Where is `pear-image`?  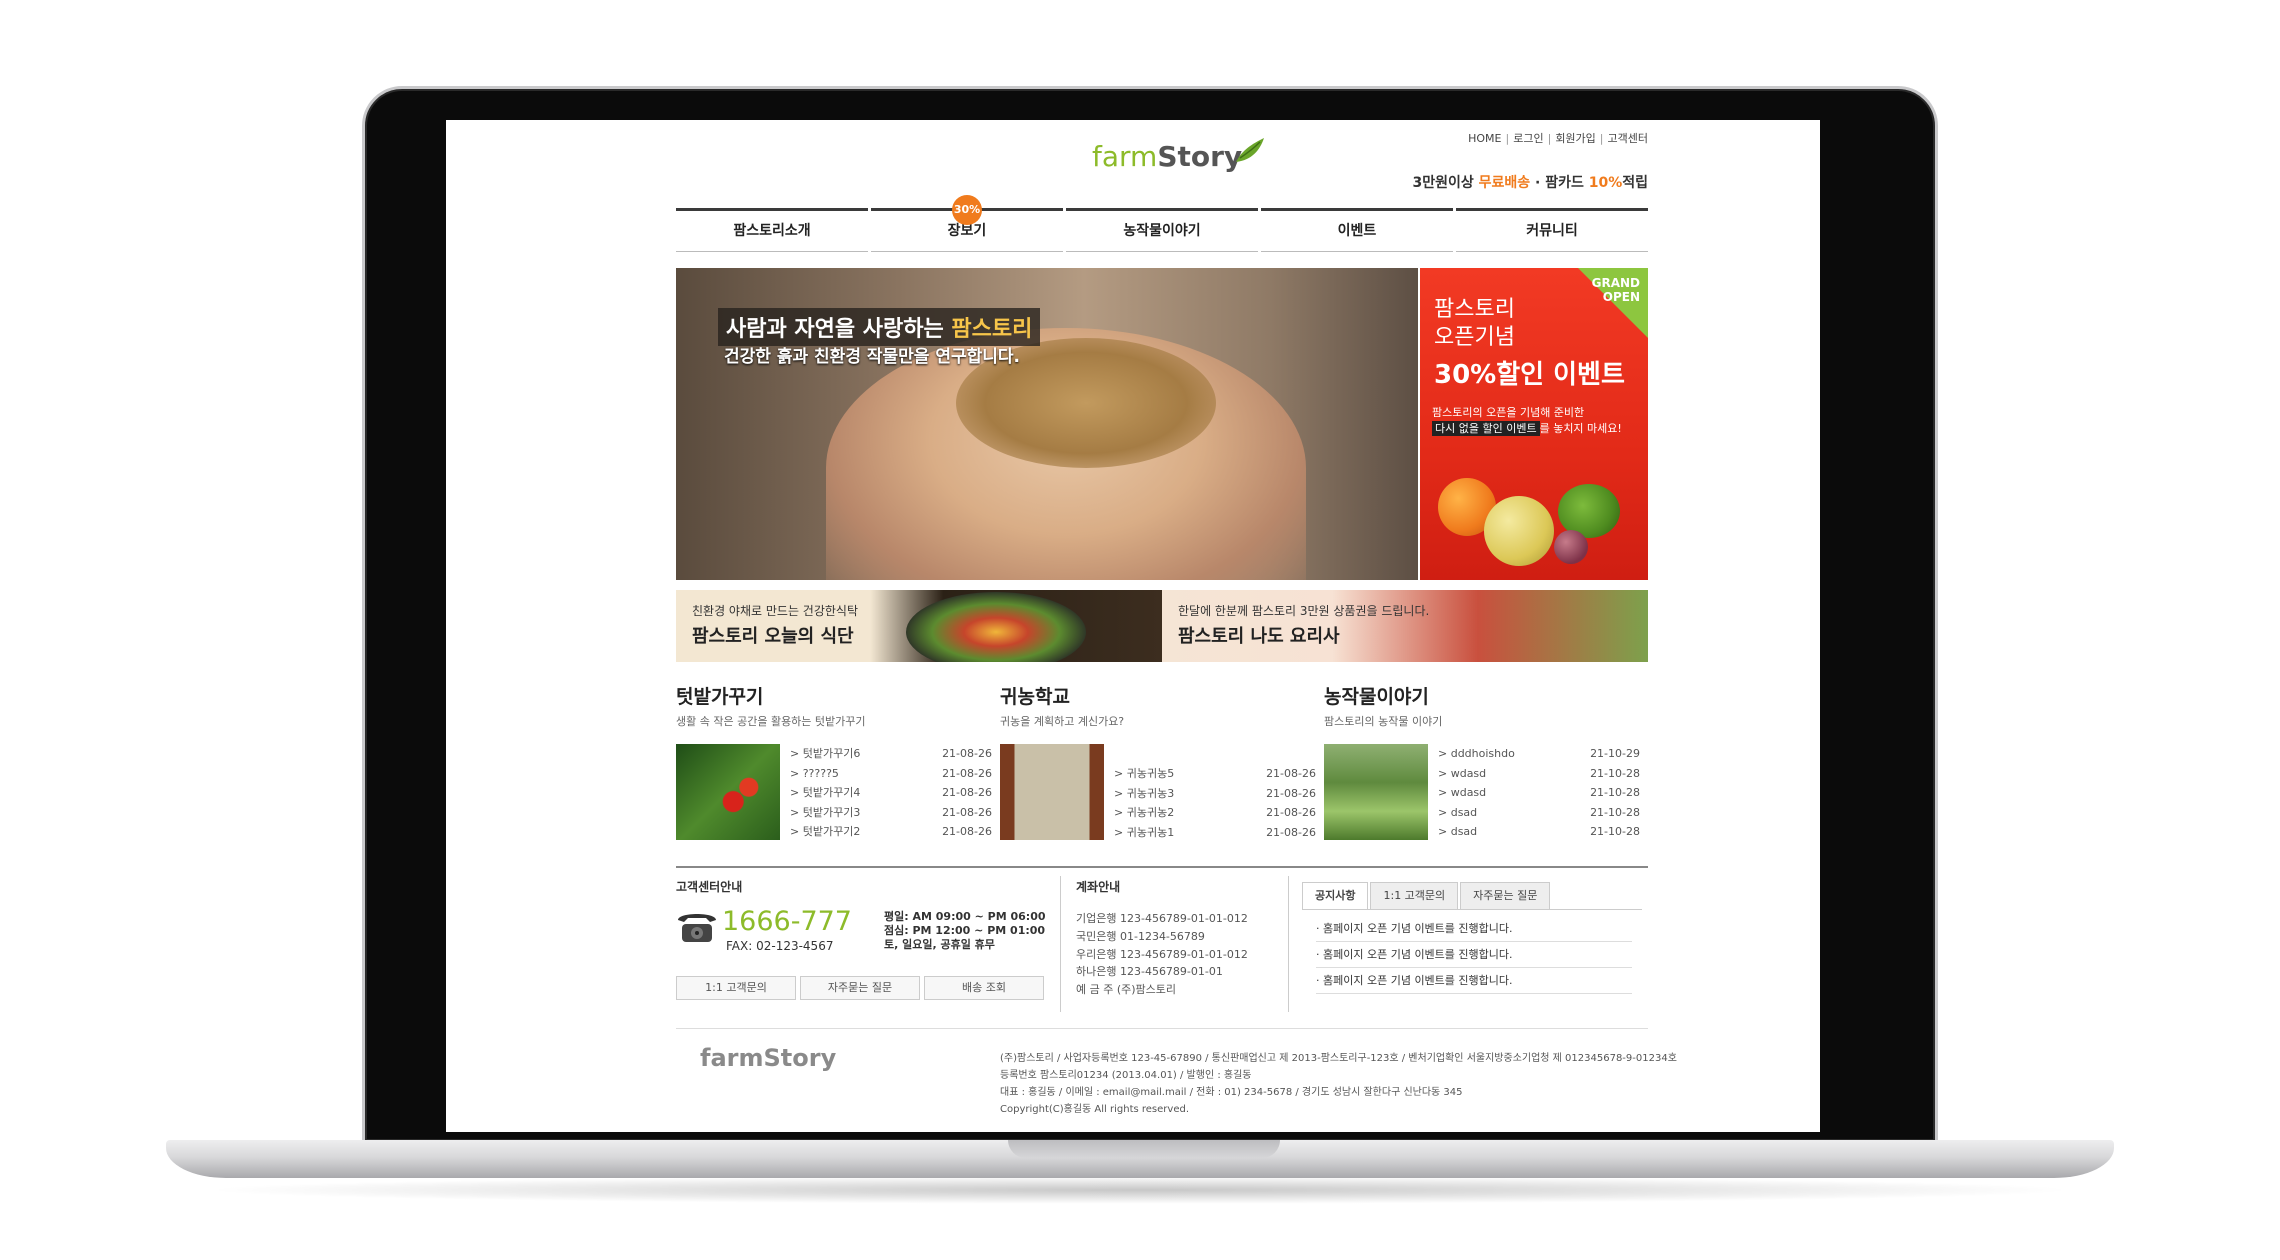 pear-image is located at coordinates (1519, 531).